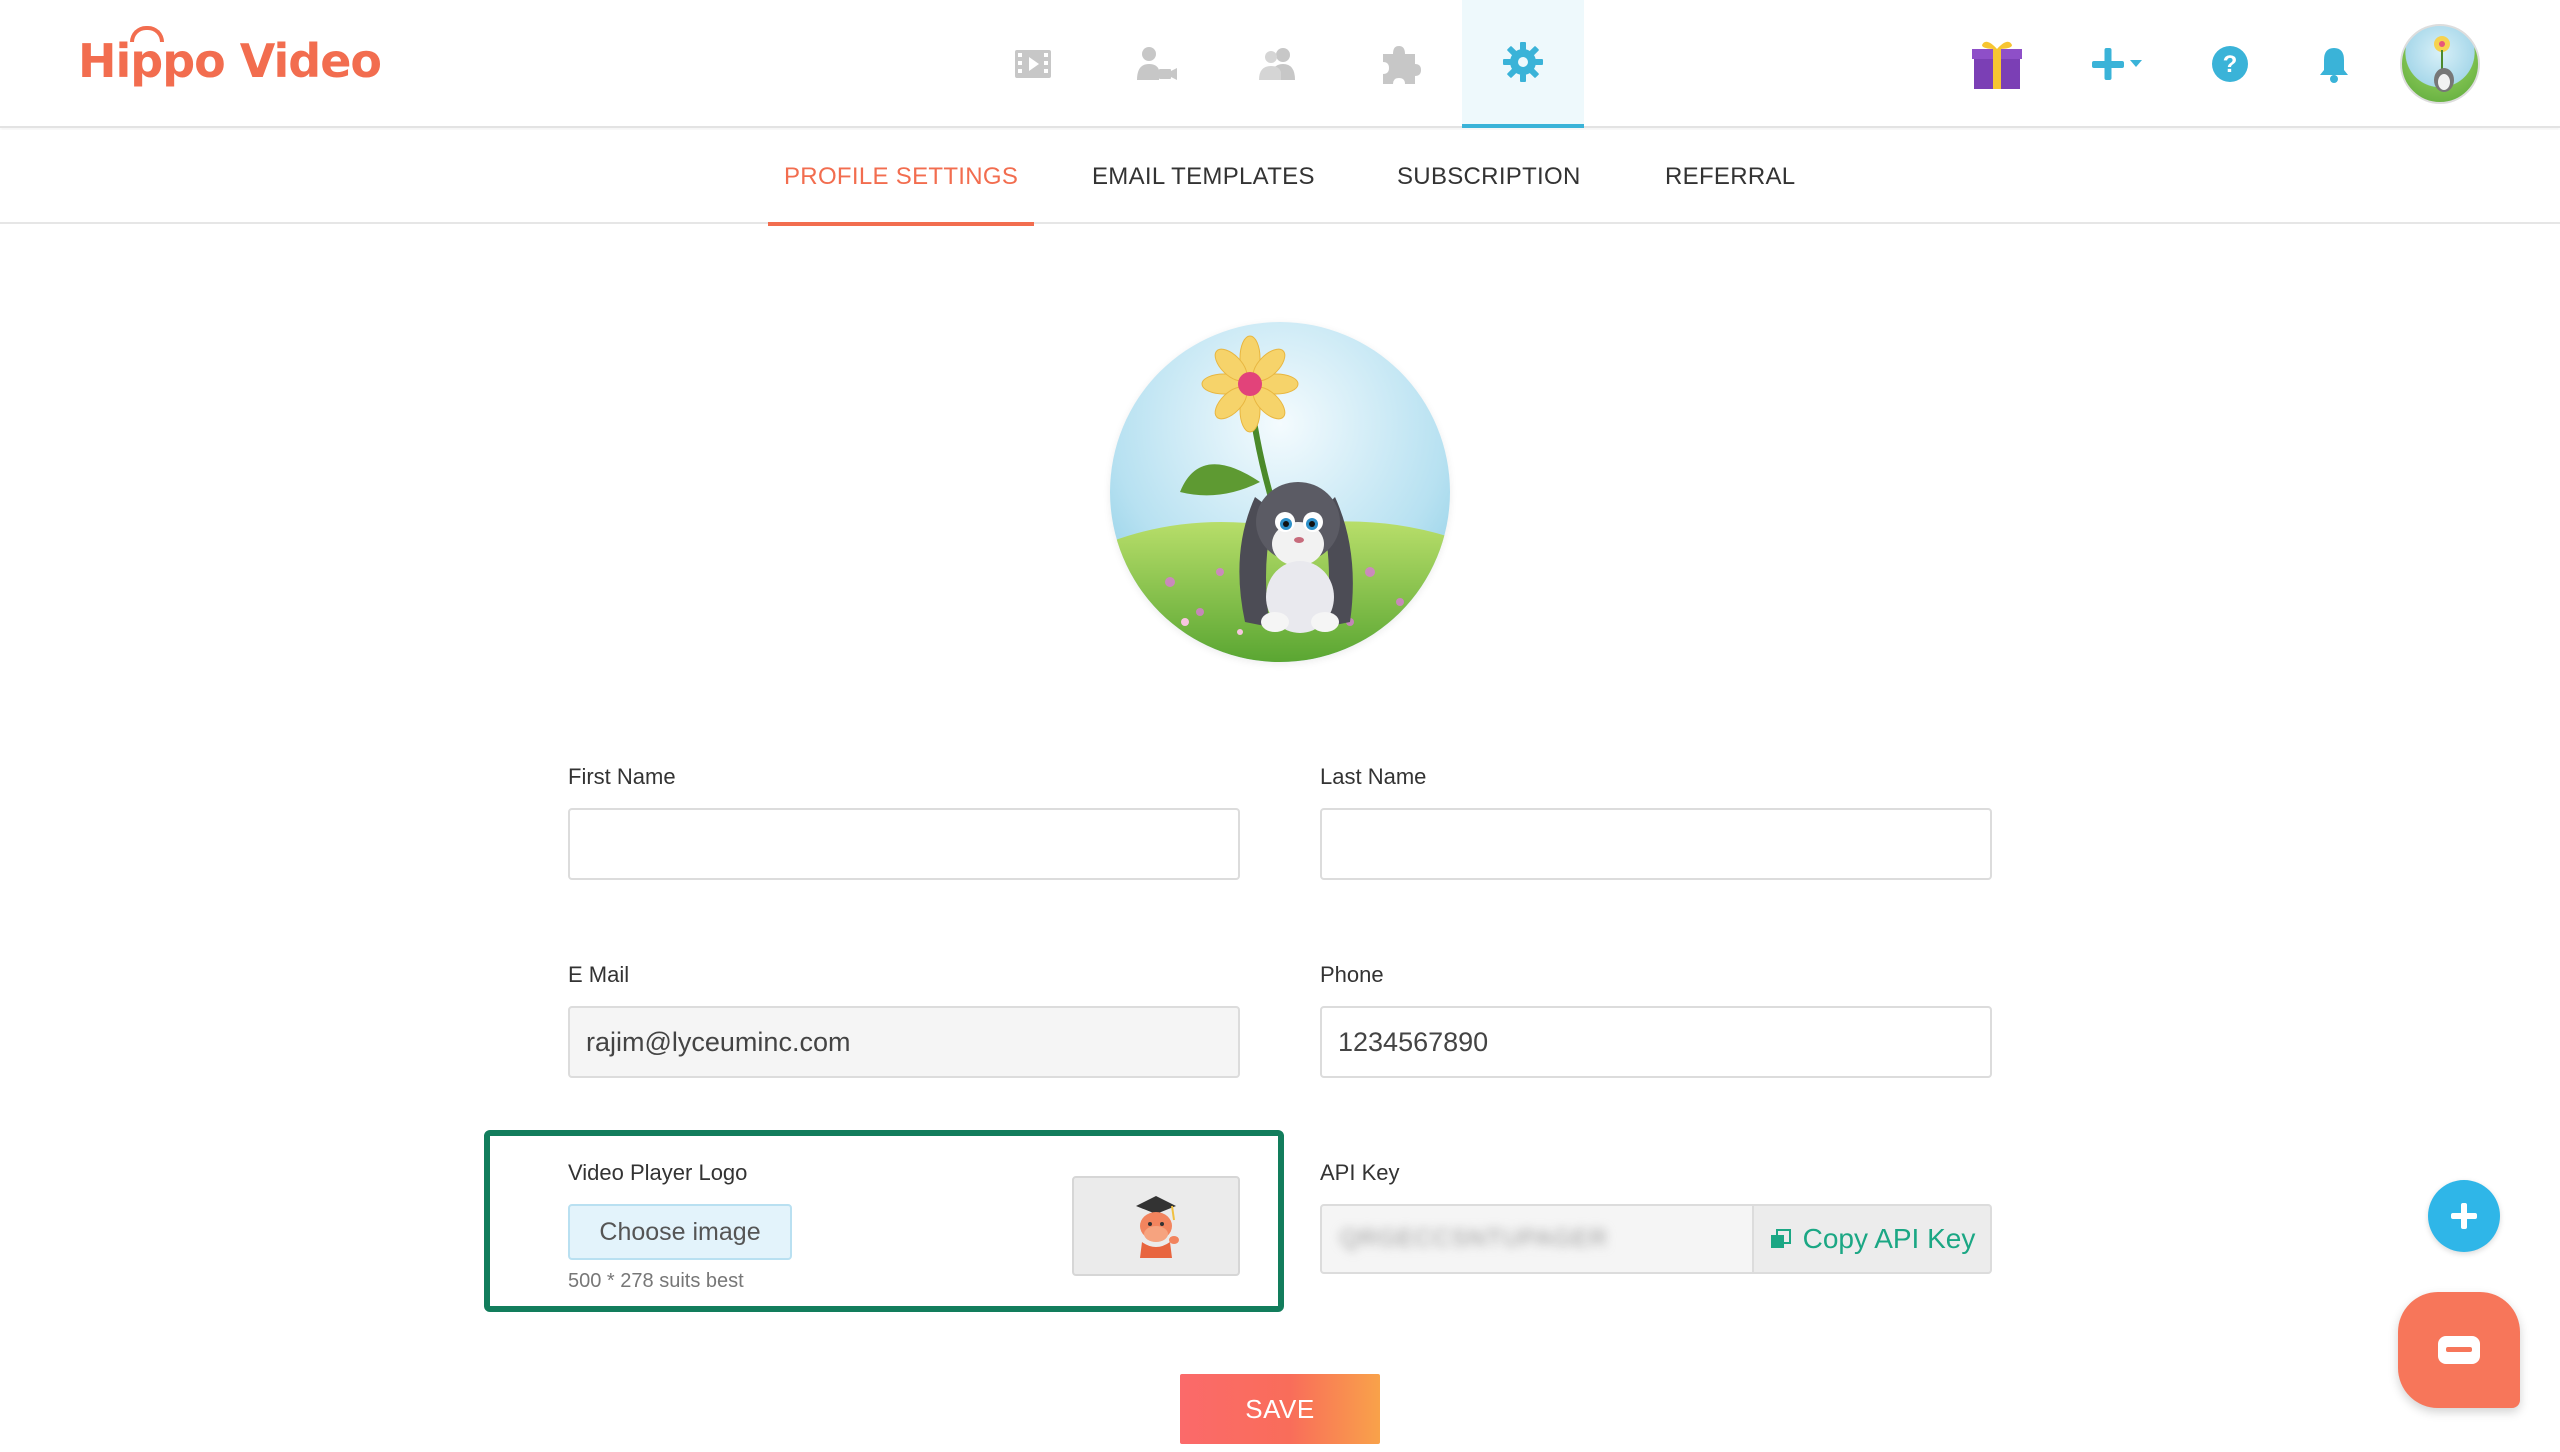 Image resolution: width=2560 pixels, height=1452 pixels. I want to click on copy-icon, so click(1780, 1238).